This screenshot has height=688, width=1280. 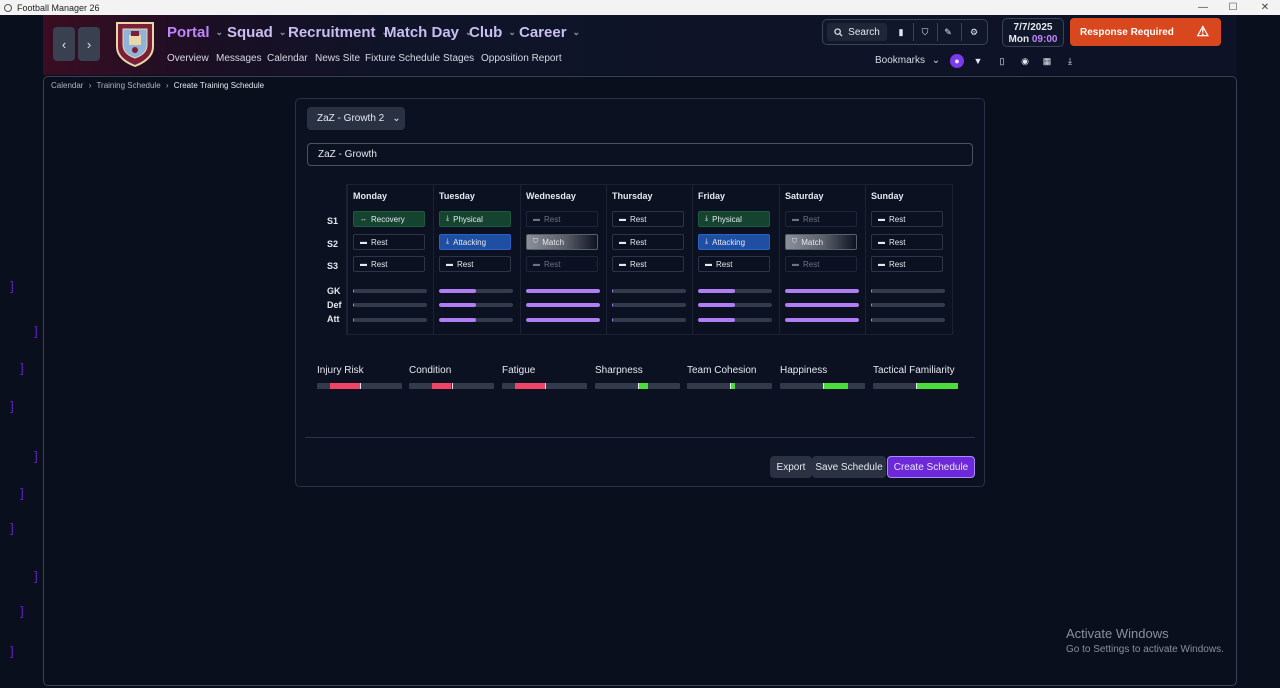 I want to click on bookmarks-dropdown: Bookmarks ⌄, so click(x=907, y=60).